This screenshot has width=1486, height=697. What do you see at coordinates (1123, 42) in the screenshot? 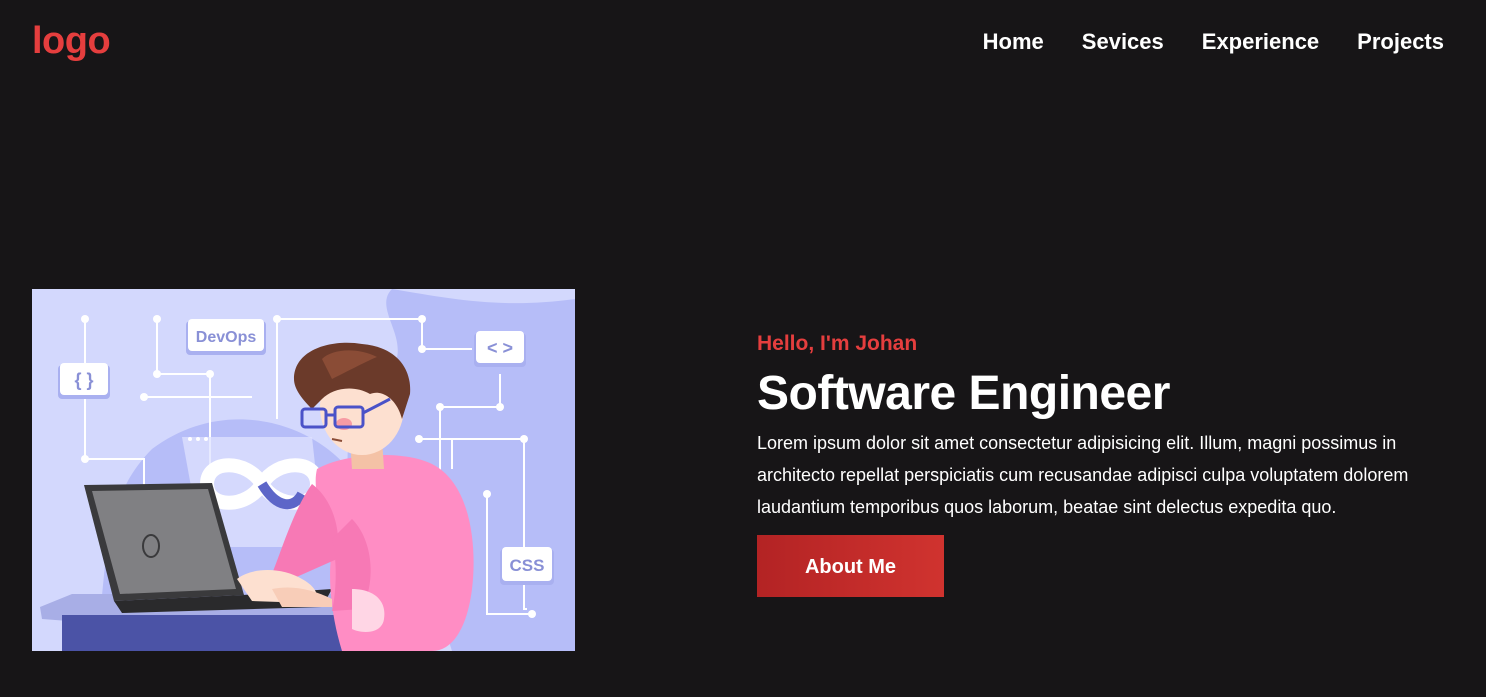
I see `nav-link-services: Sevices` at bounding box center [1123, 42].